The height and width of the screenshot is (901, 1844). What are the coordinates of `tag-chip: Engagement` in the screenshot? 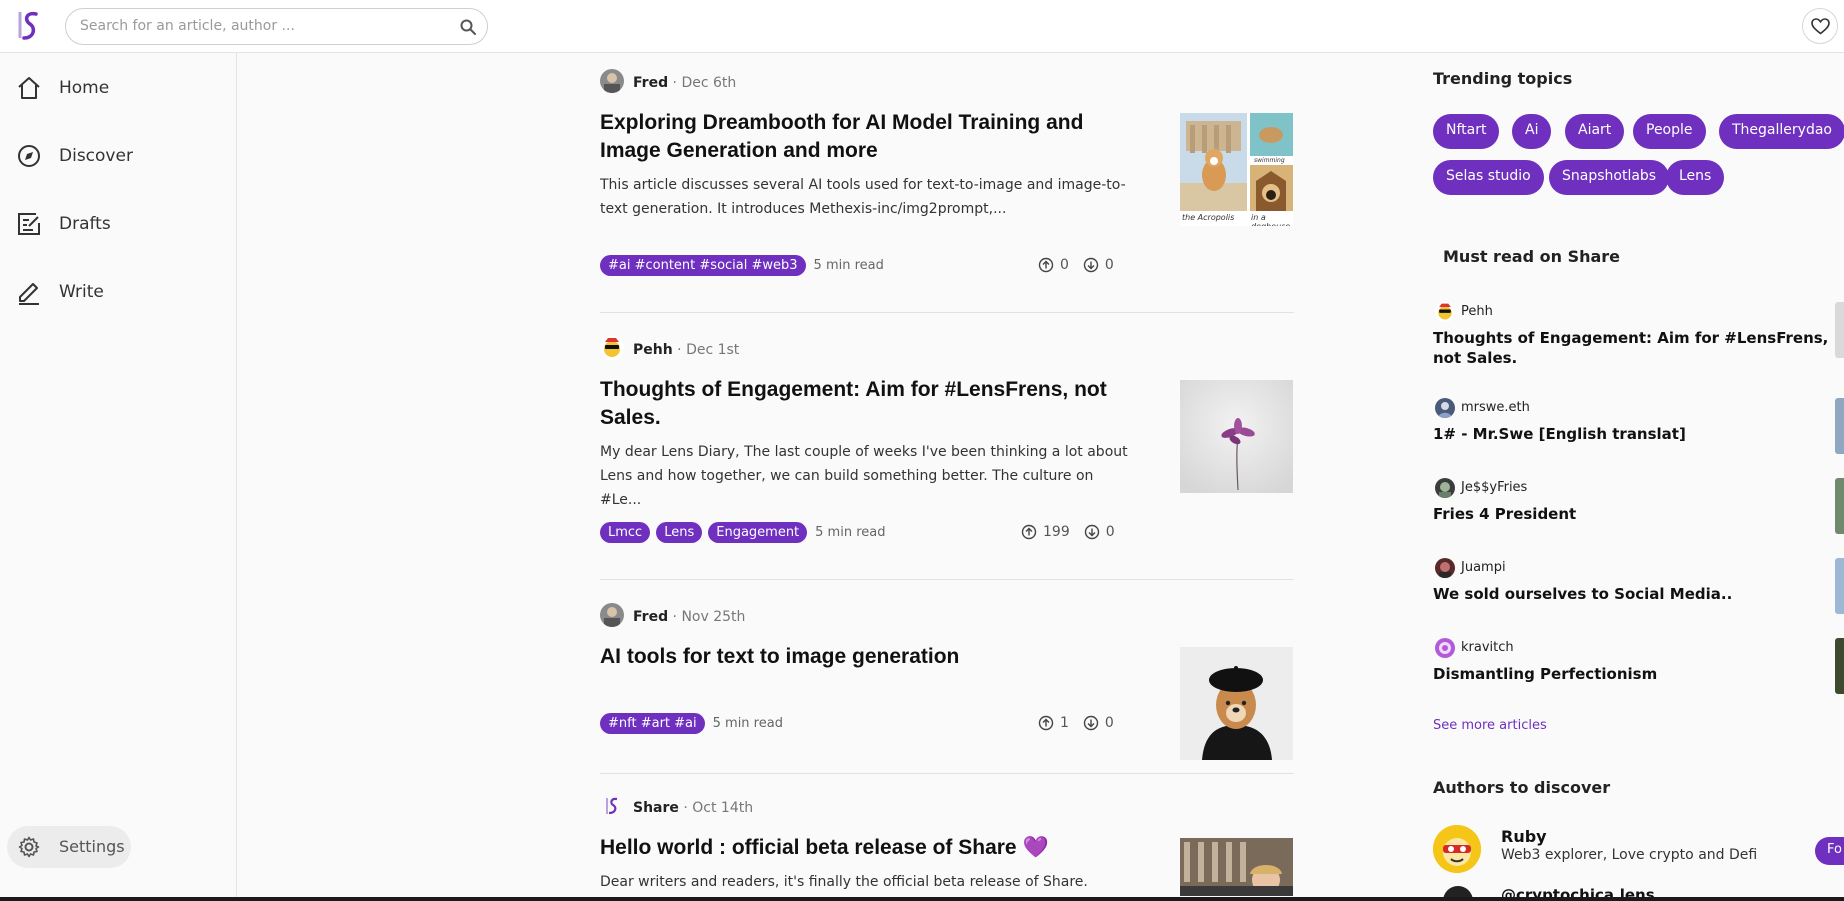 It's located at (758, 532).